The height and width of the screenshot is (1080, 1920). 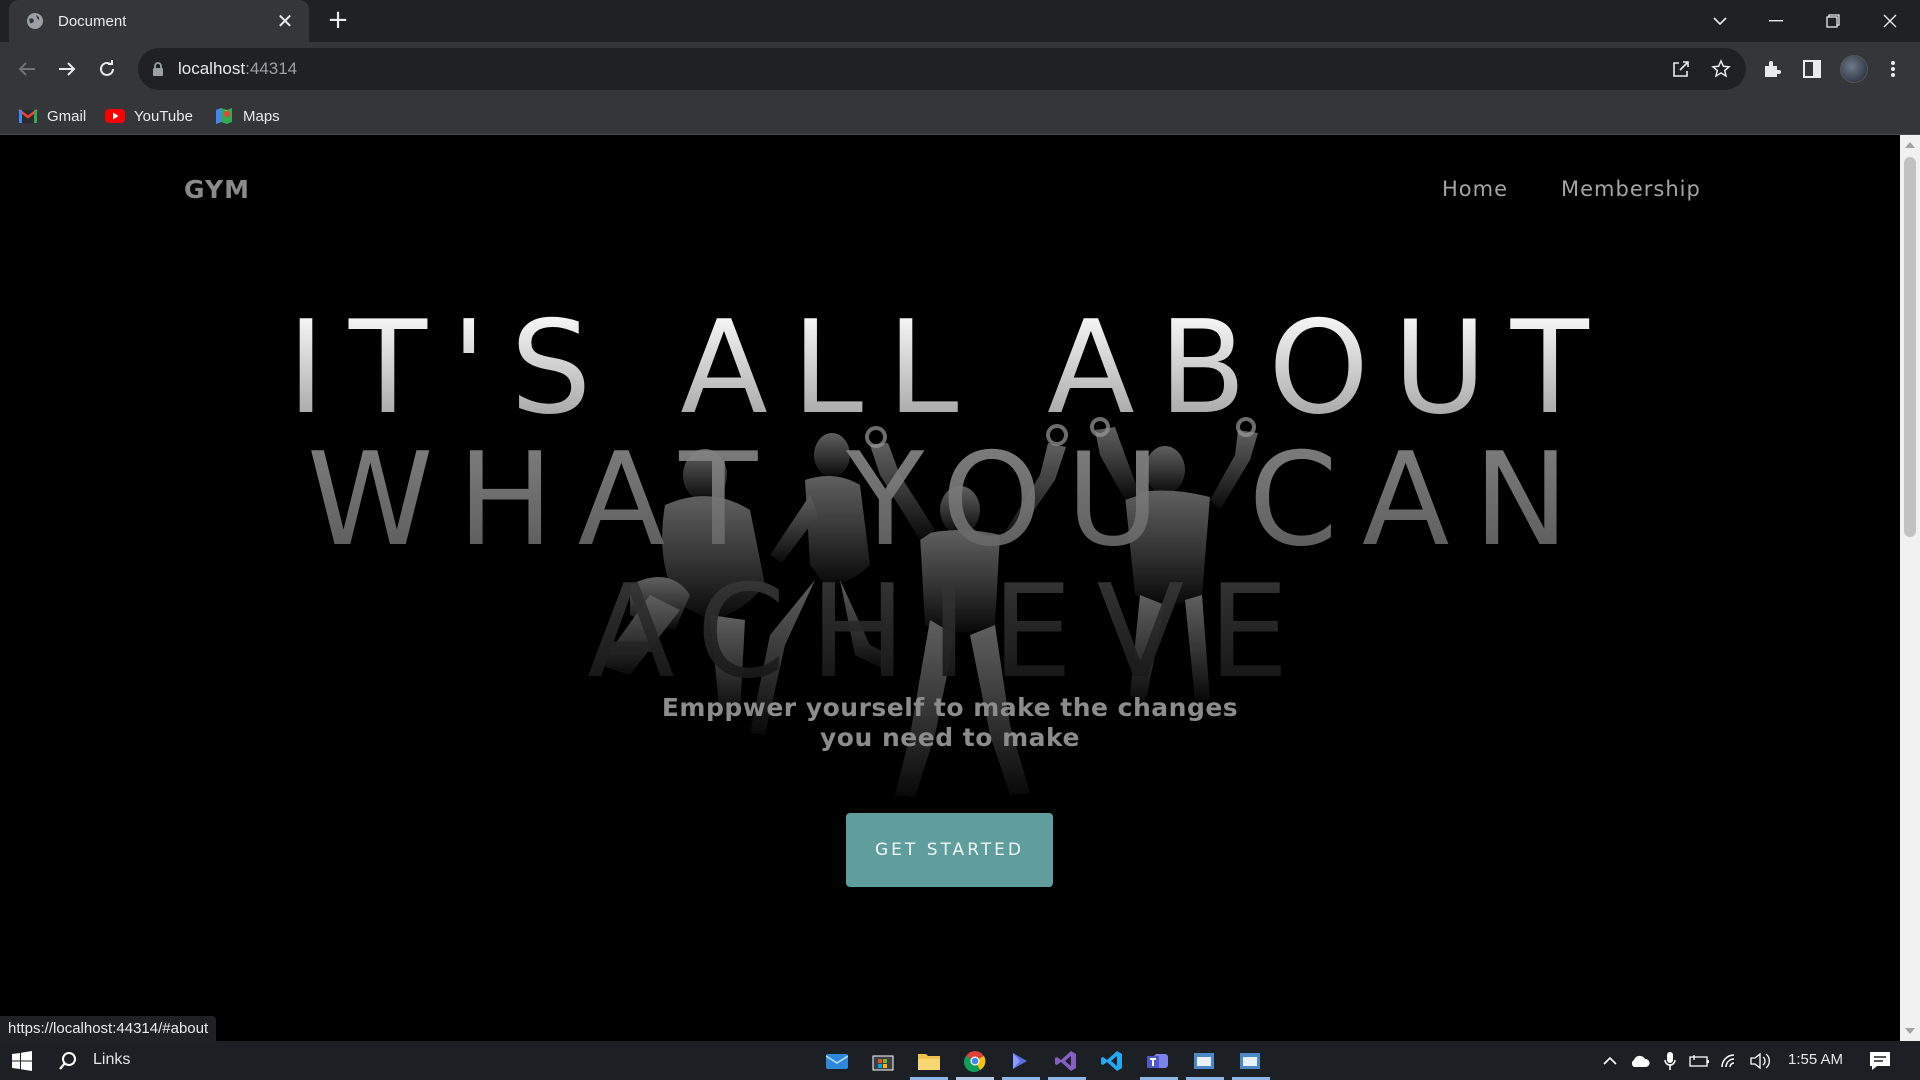 What do you see at coordinates (1158, 1061) in the screenshot?
I see `teams-icon` at bounding box center [1158, 1061].